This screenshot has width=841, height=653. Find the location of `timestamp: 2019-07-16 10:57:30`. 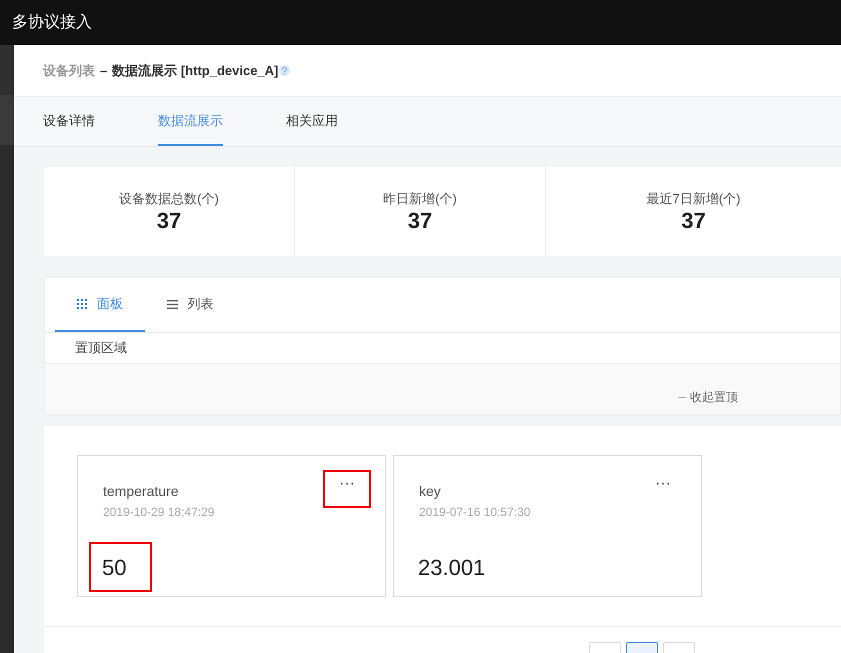

timestamp: 2019-07-16 10:57:30 is located at coordinates (474, 512).